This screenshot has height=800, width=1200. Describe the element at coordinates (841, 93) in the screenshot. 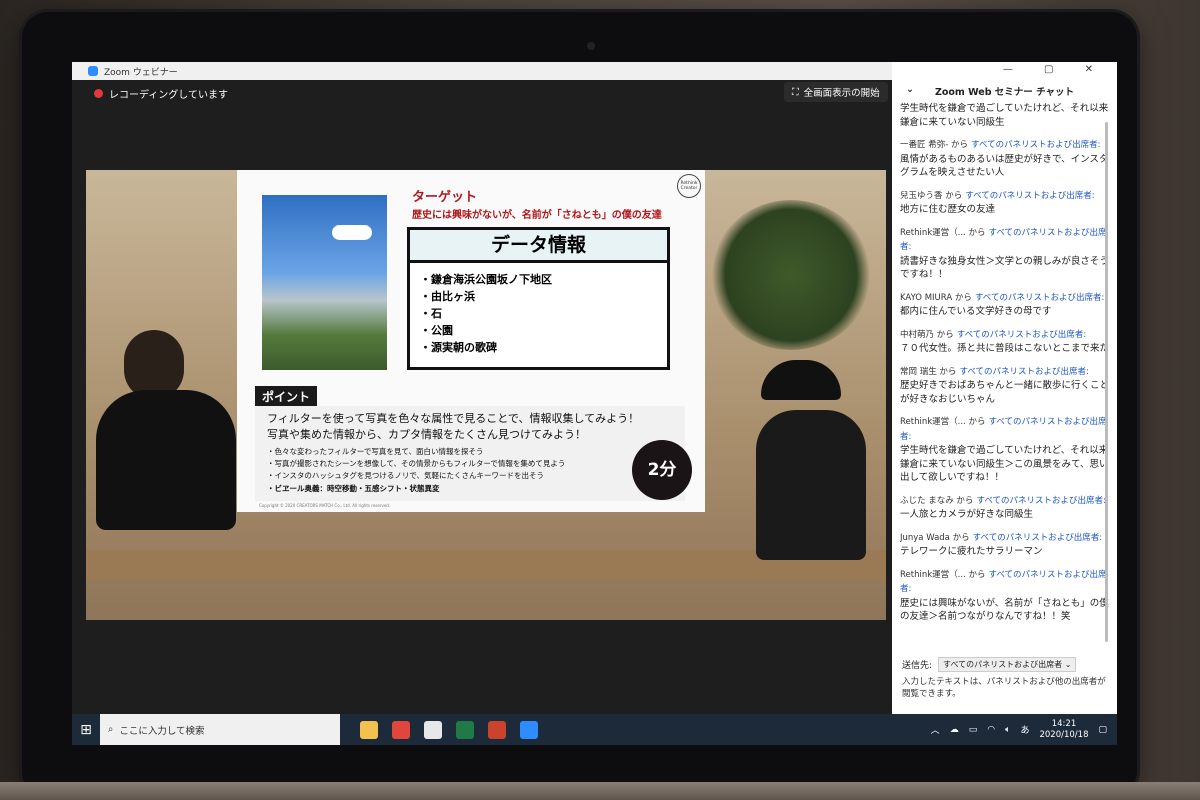

I see `fullscreen-label: 全画面表示の開始` at that location.